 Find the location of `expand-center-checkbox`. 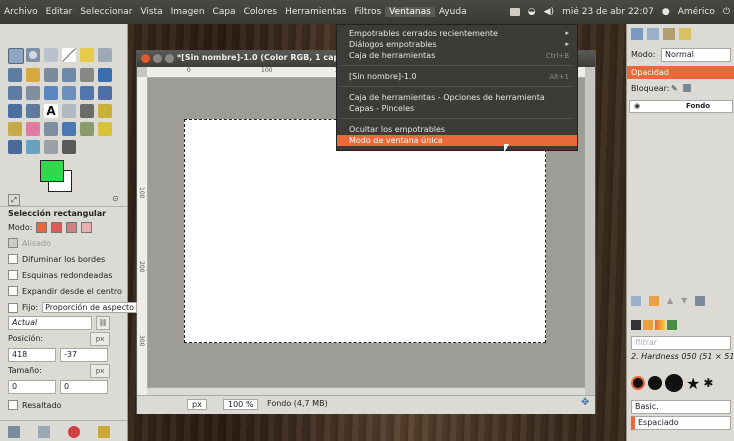

expand-center-checkbox is located at coordinates (13, 291).